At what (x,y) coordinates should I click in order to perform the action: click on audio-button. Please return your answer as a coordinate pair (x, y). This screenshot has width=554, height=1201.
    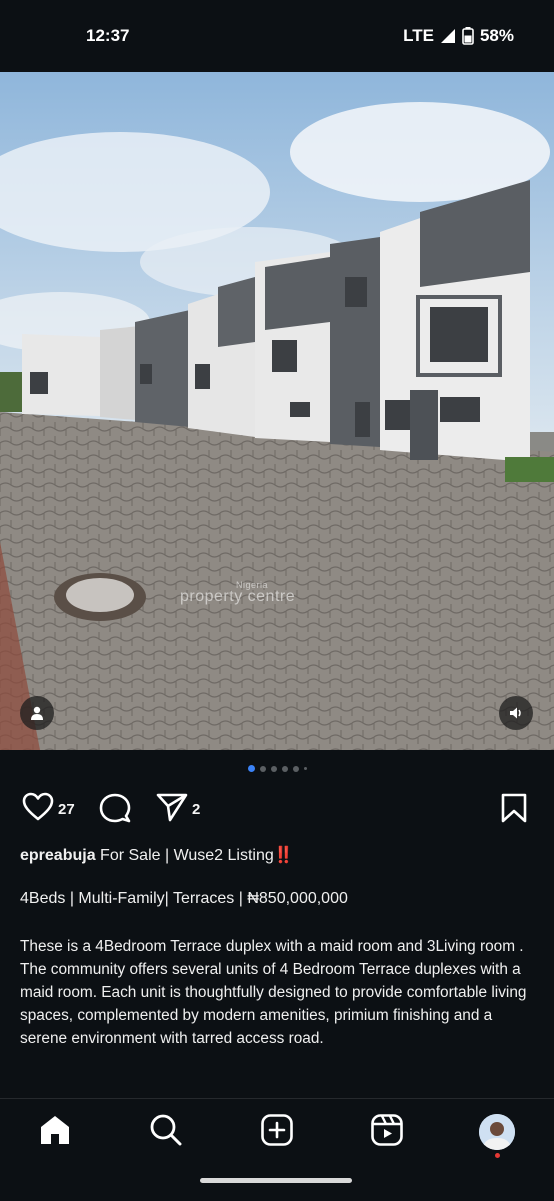
    Looking at the image, I should click on (516, 713).